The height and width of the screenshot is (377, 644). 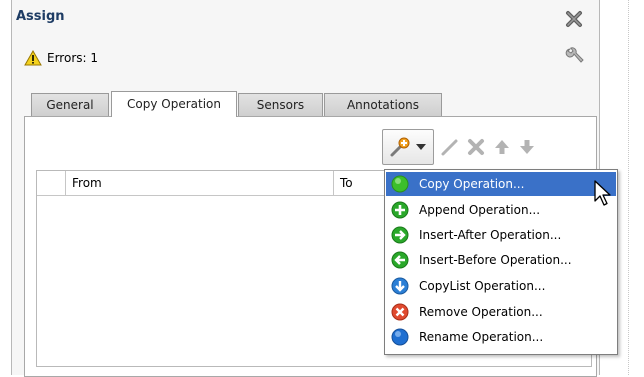 I want to click on add-wand-icon, so click(x=400, y=147).